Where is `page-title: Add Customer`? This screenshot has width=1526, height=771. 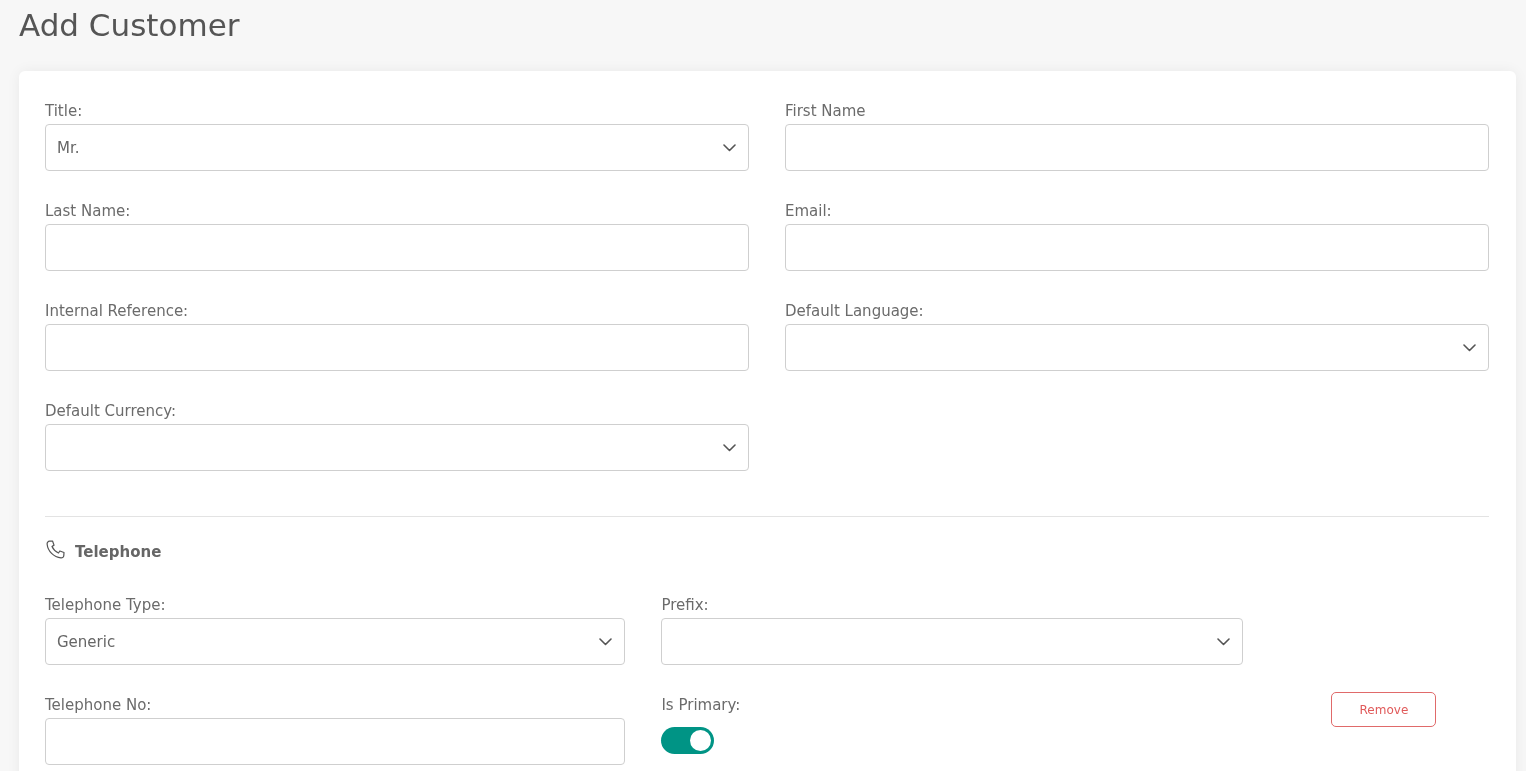 page-title: Add Customer is located at coordinates (130, 25).